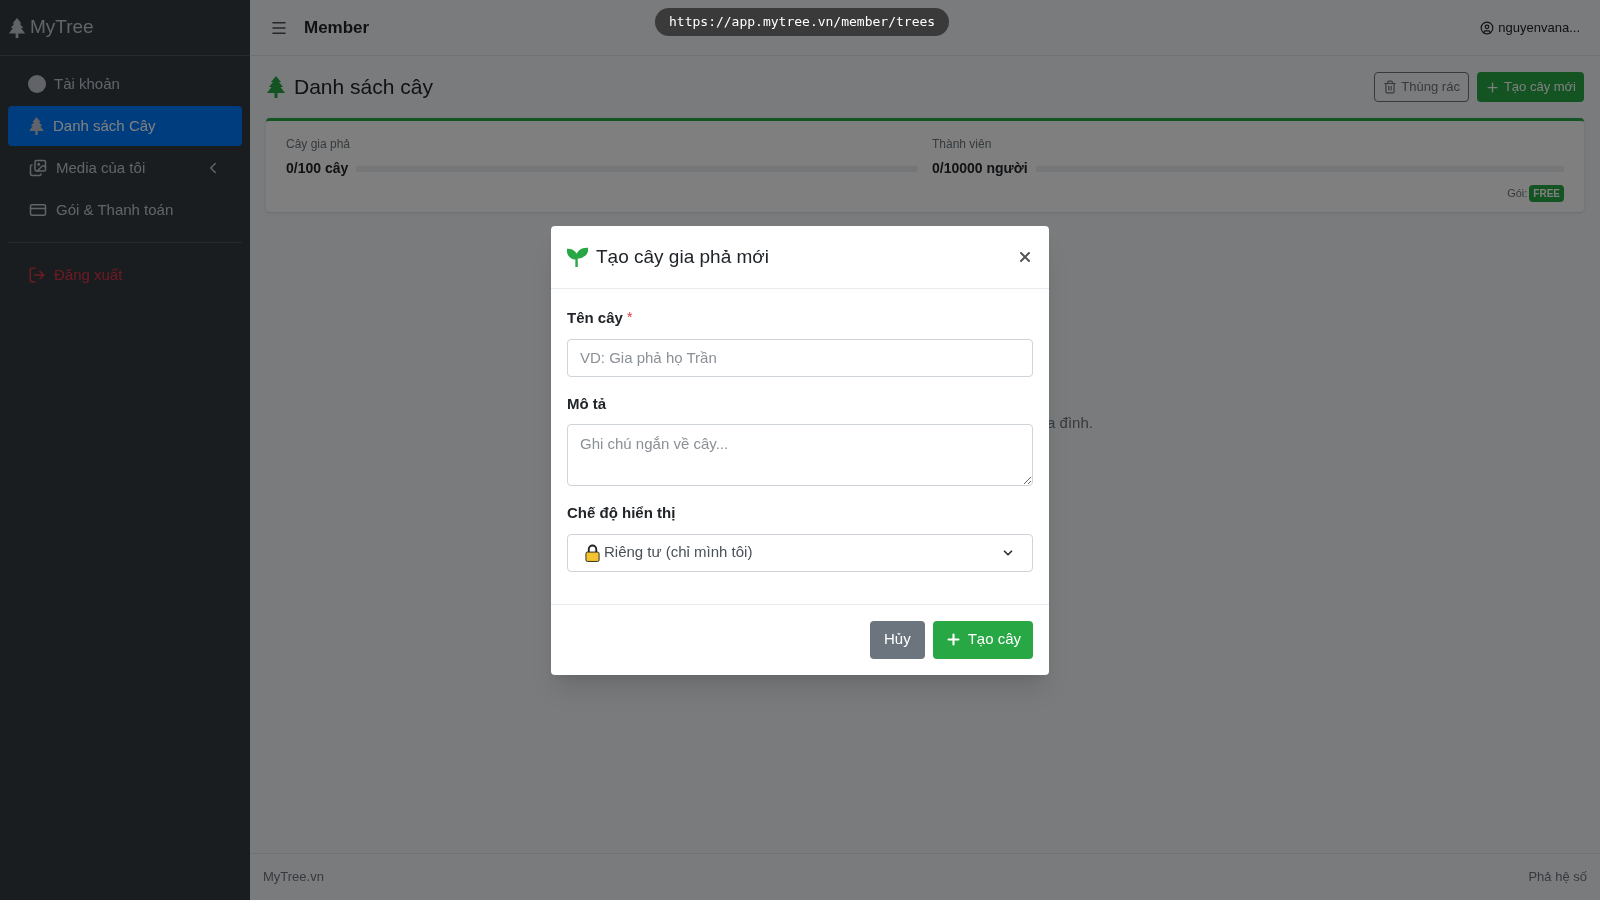 The image size is (1600, 900). I want to click on plan-badge: FREE, so click(1546, 193).